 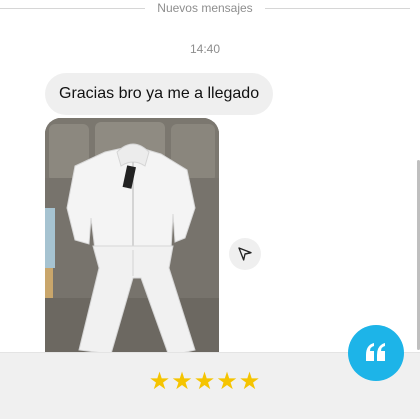 I want to click on share-button, so click(x=245, y=254).